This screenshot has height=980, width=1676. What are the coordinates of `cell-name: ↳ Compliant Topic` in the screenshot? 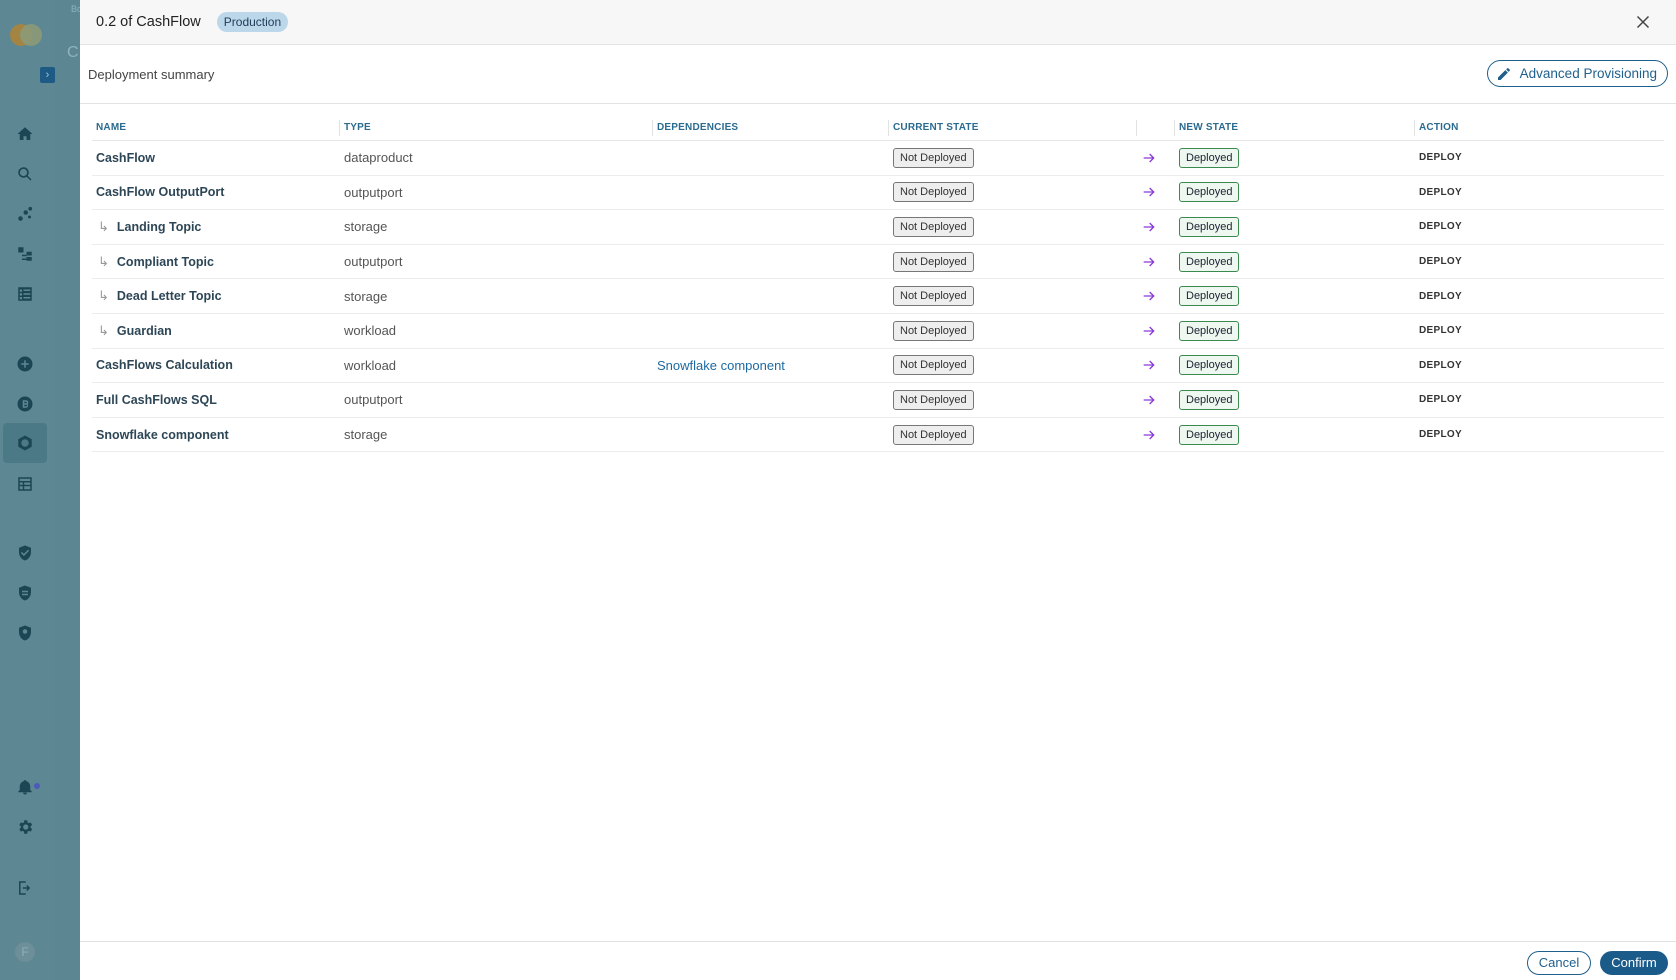 It's located at (216, 262).